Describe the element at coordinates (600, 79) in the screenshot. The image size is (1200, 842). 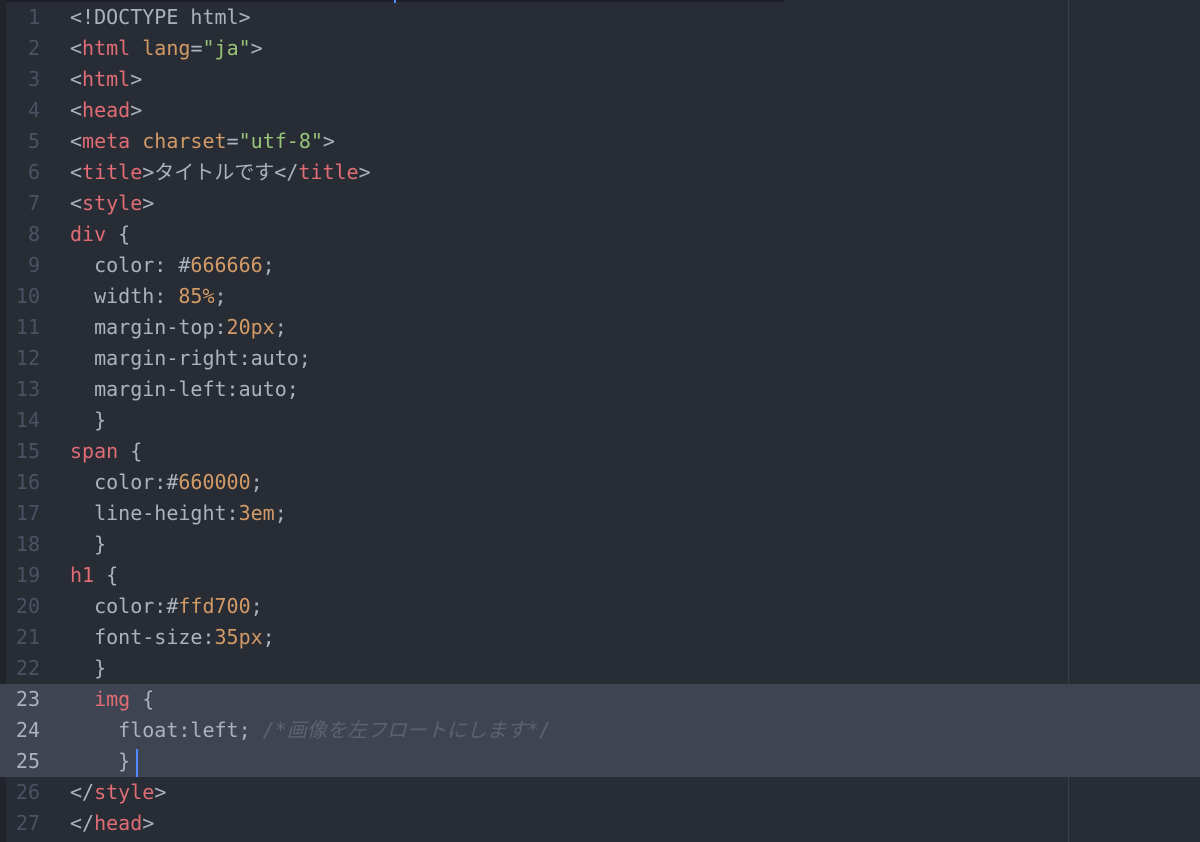
I see `code-line: 3 <html>` at that location.